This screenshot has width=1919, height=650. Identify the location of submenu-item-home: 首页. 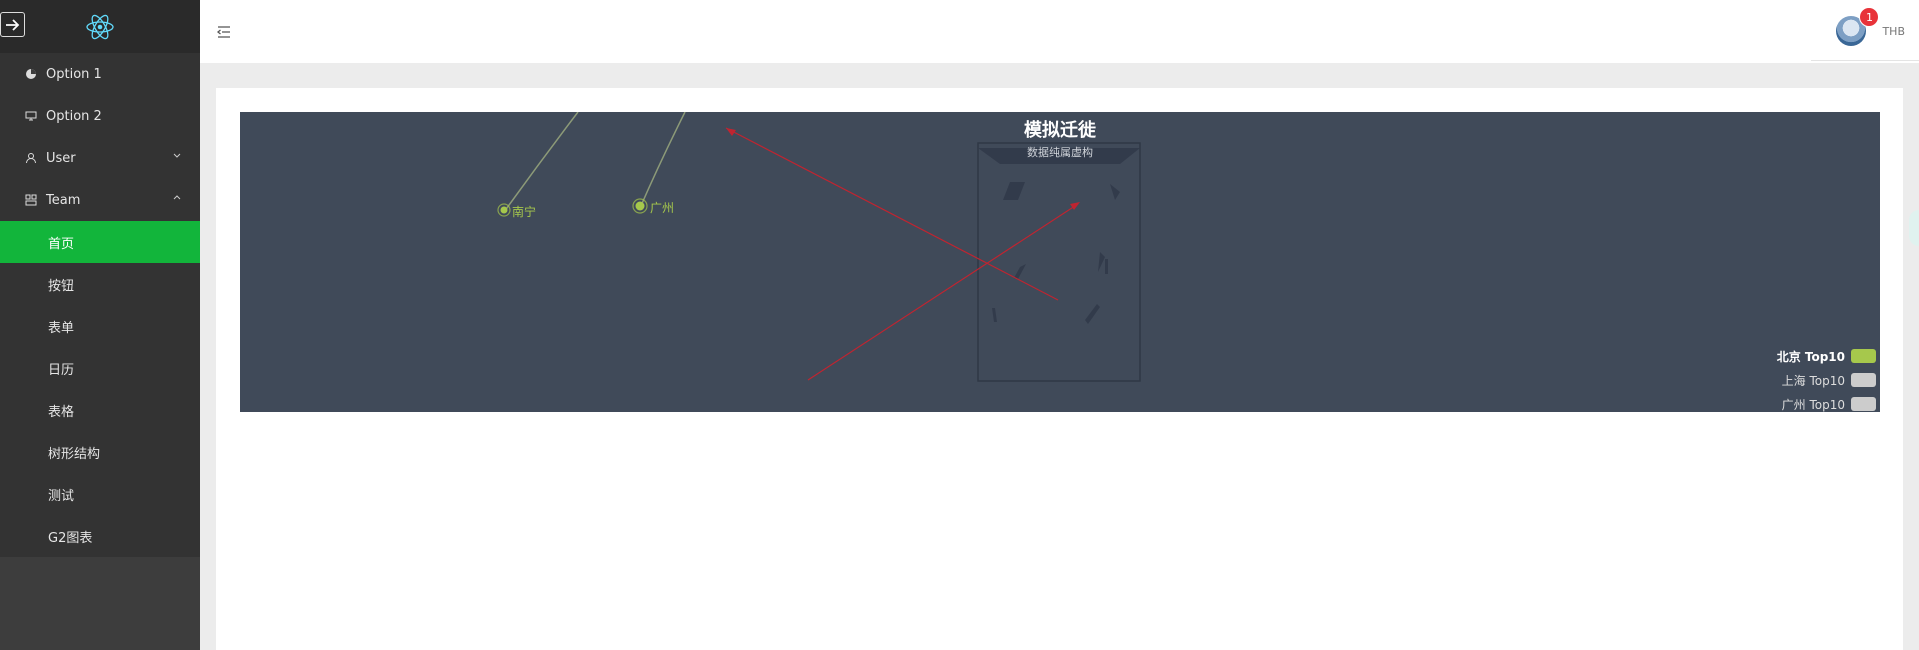
(100, 242).